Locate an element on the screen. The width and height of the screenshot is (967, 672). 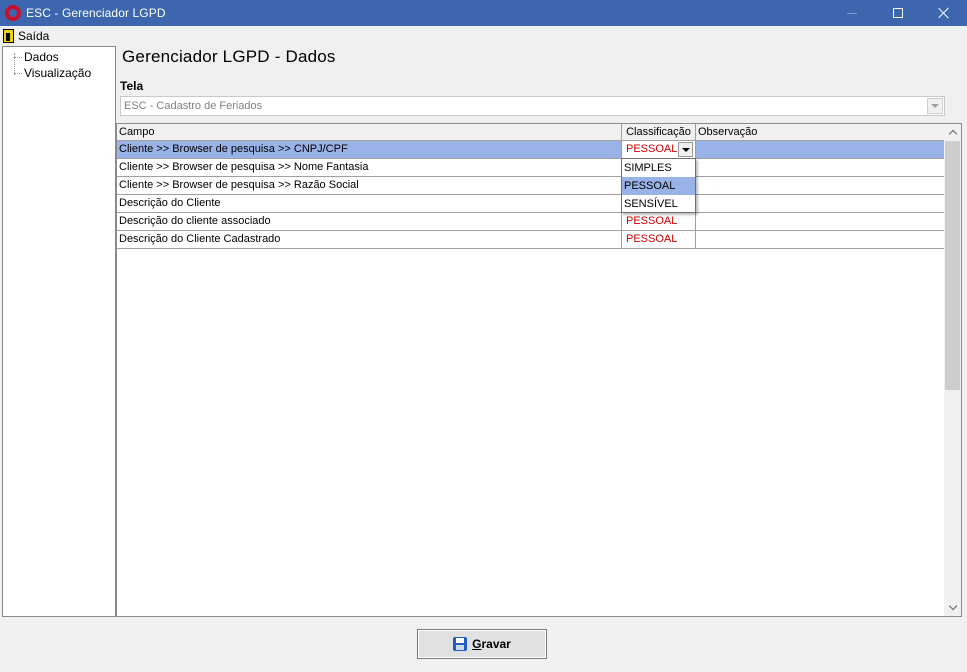
navigation-tree: Dados Visualização is located at coordinates (59, 331).